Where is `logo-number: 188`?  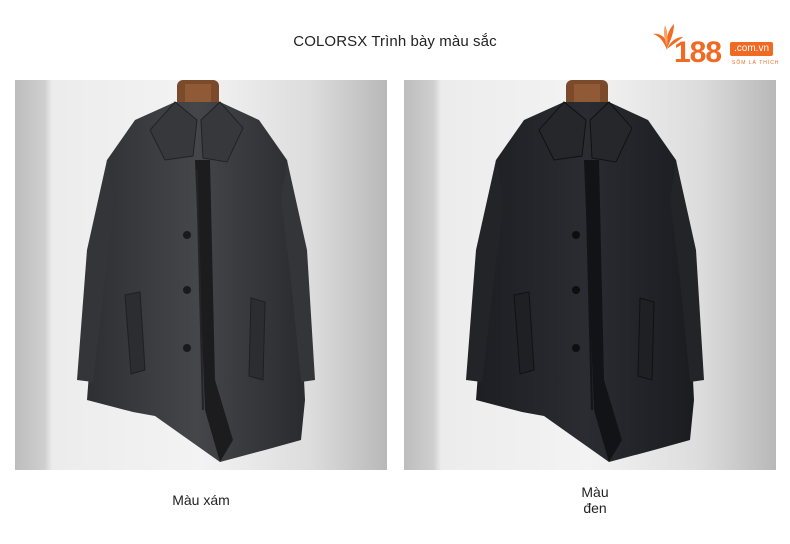
logo-number: 188 is located at coordinates (698, 52).